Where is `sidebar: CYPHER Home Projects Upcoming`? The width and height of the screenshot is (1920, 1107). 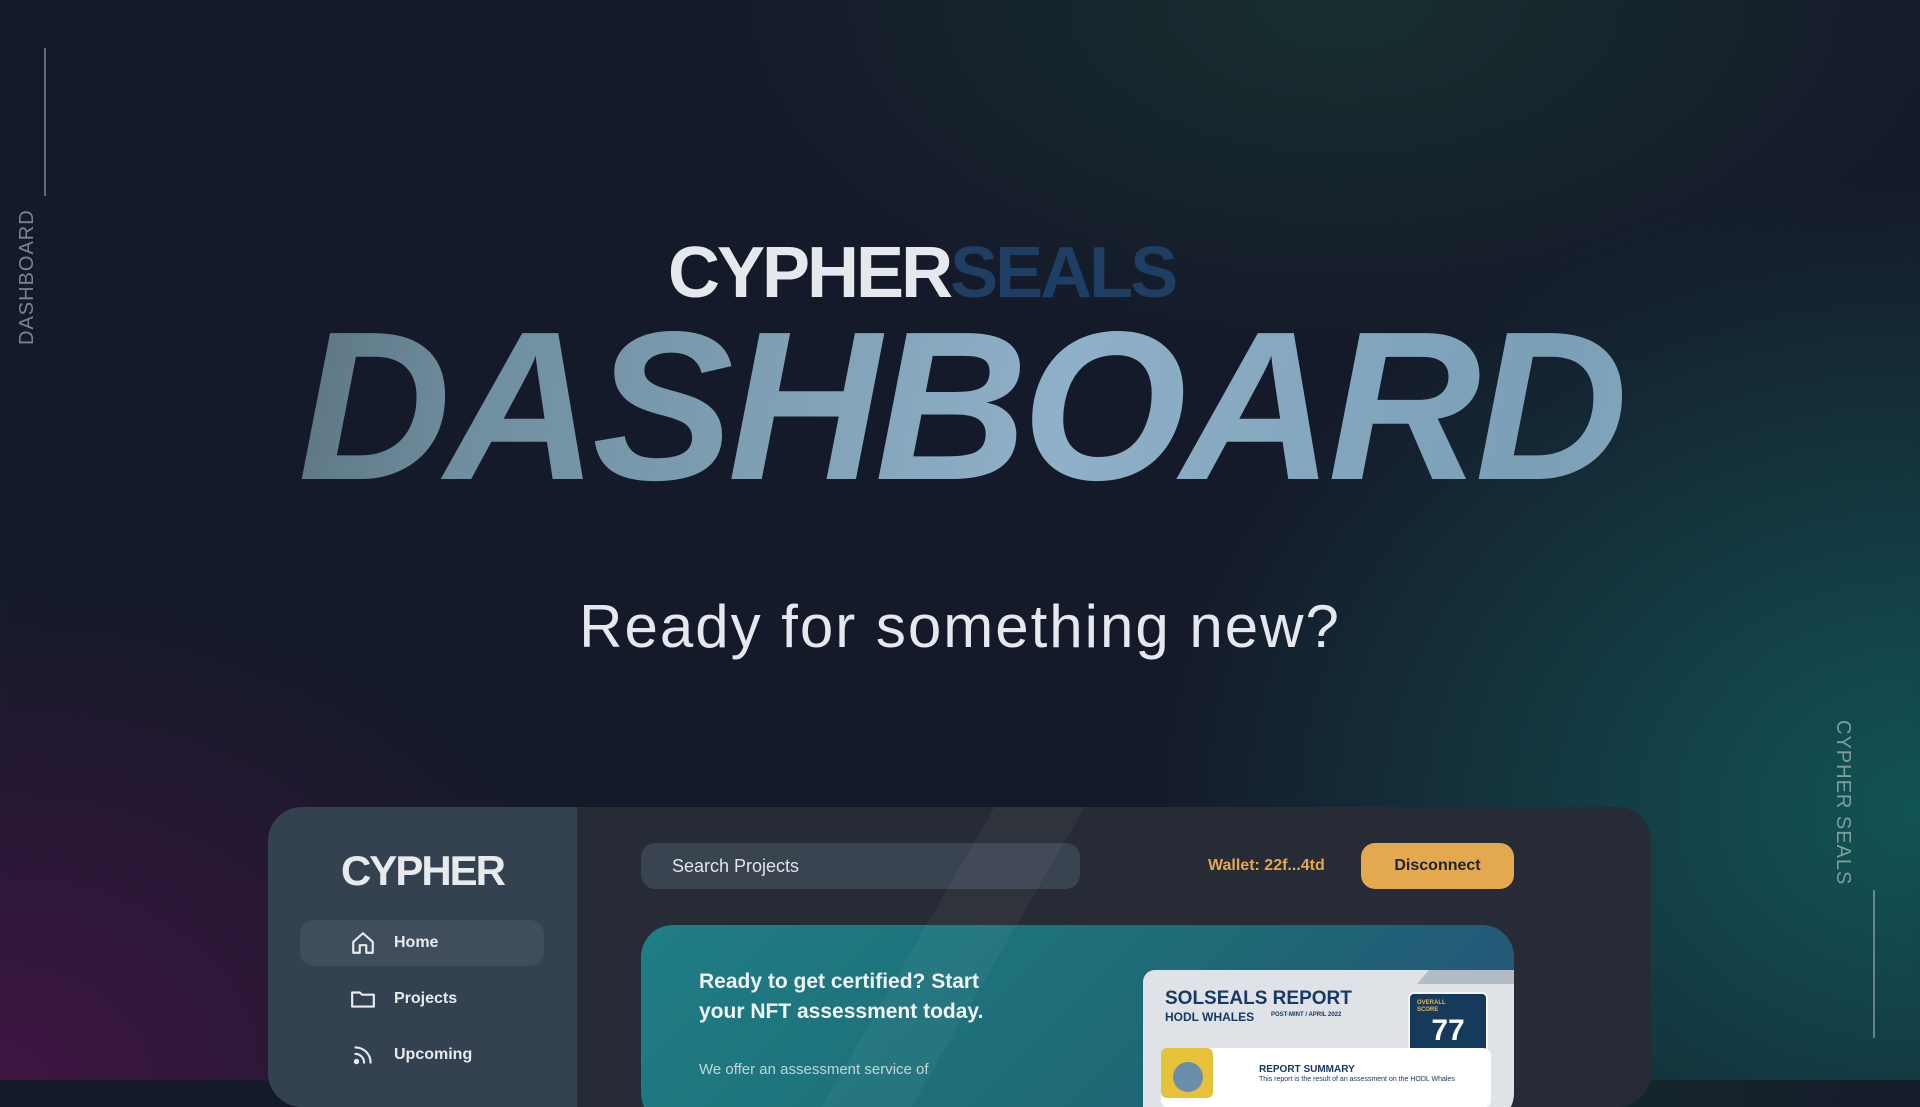 sidebar: CYPHER Home Projects Upcoming is located at coordinates (422, 957).